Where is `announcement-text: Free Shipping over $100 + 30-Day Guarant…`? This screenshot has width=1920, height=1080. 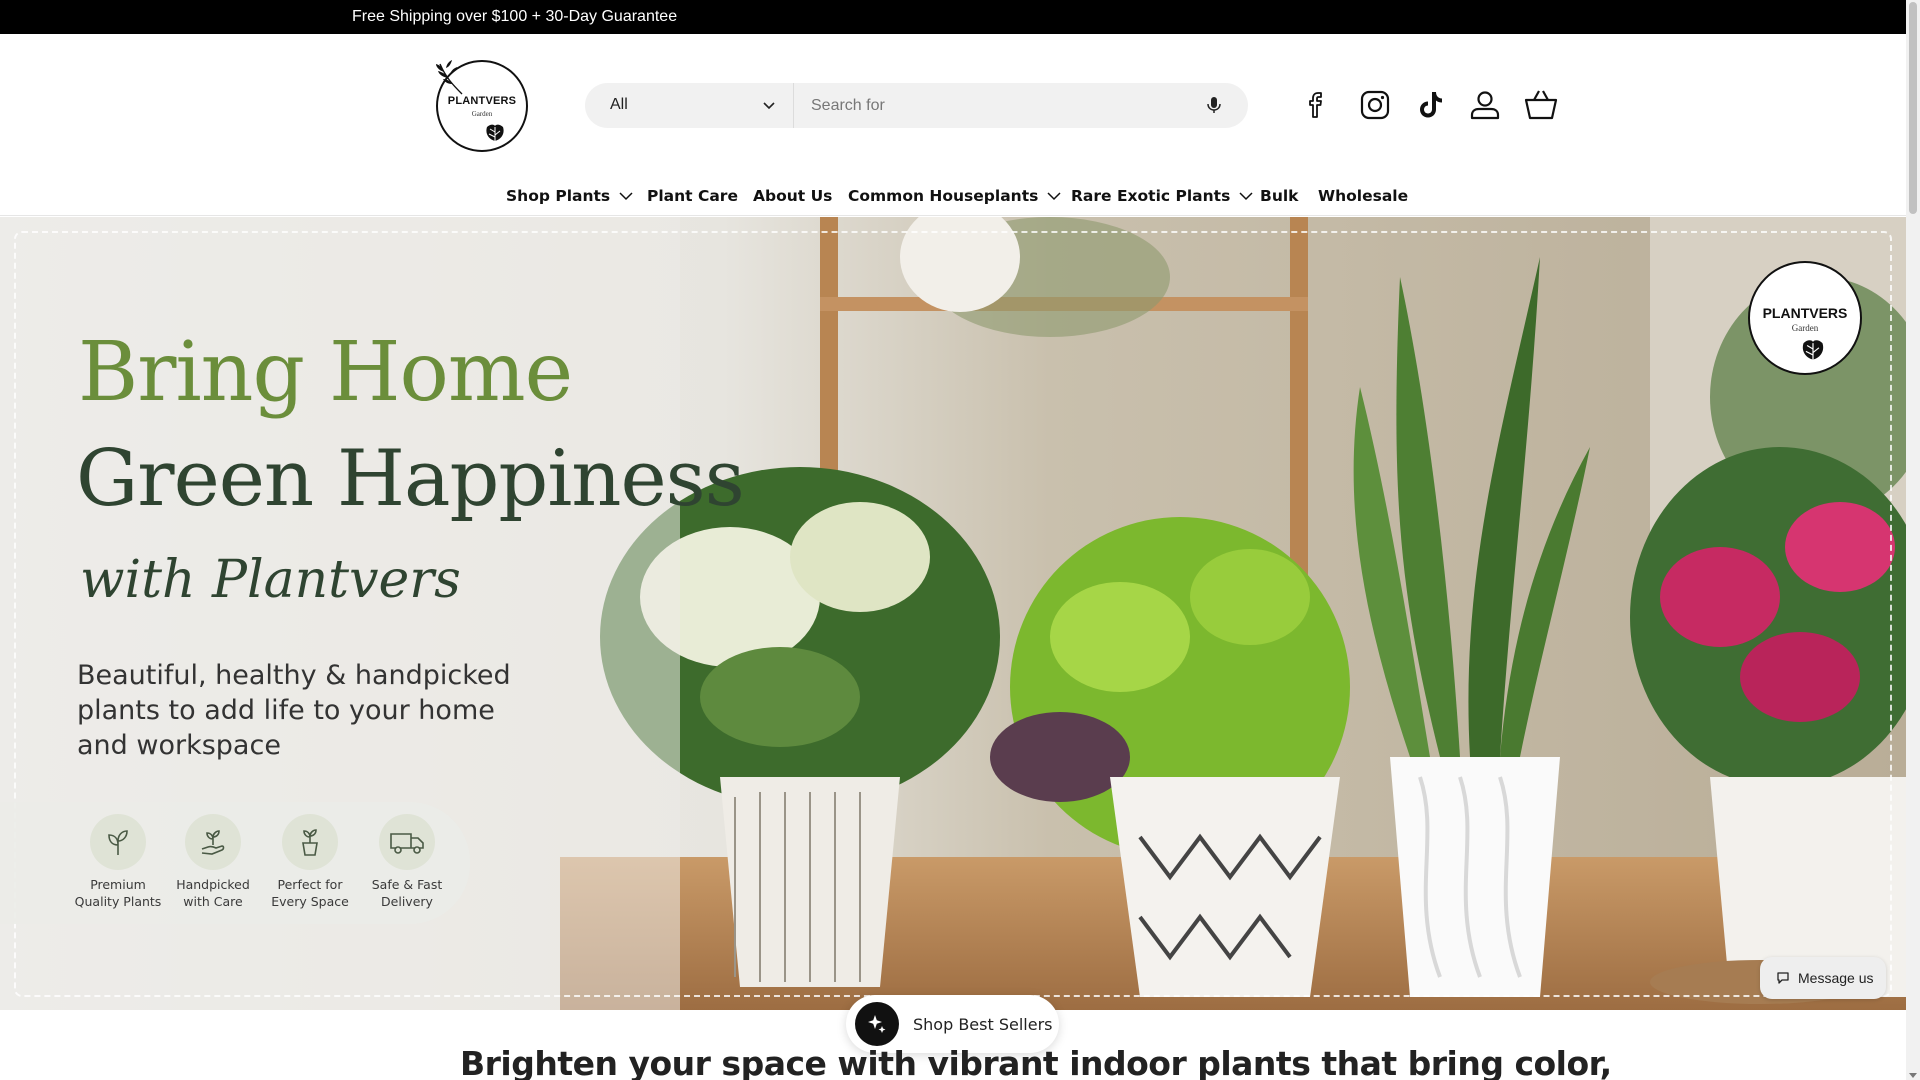
announcement-text: Free Shipping over $100 + 30-Day Guarant… is located at coordinates (515, 16).